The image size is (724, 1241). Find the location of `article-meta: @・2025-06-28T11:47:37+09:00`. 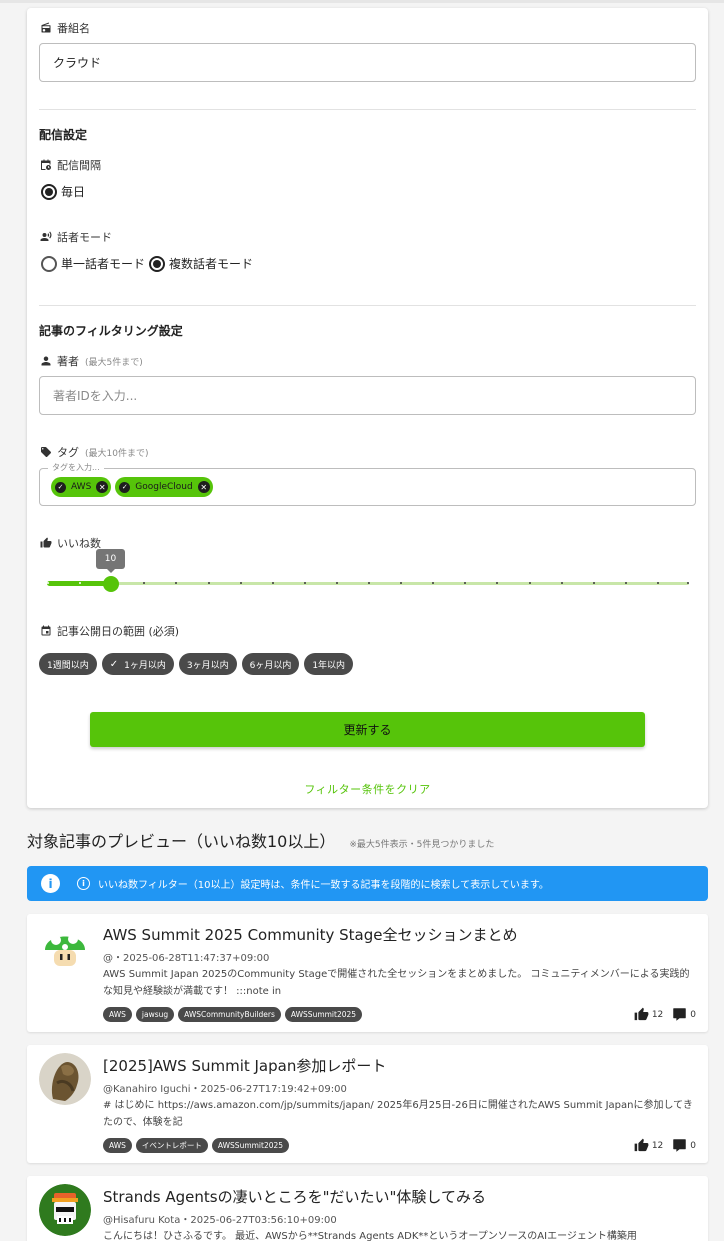

article-meta: @・2025-06-28T11:47:37+09:00 is located at coordinates (186, 958).